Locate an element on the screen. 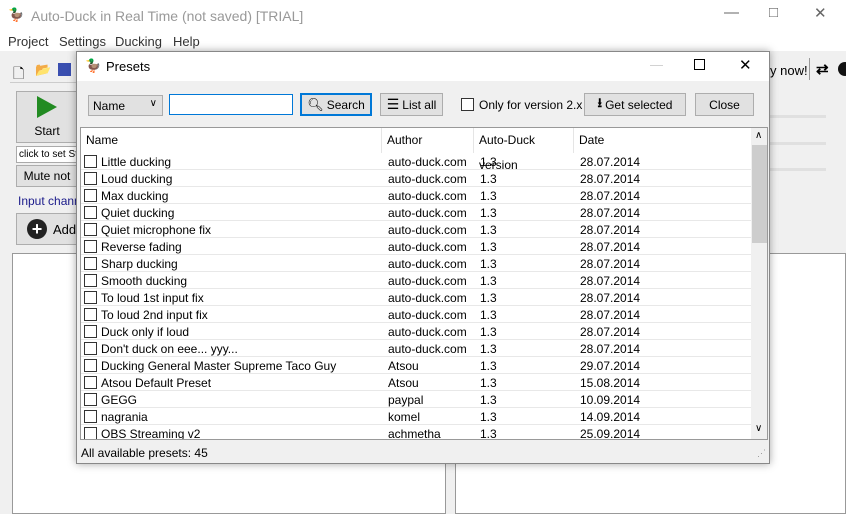  close-button: Close is located at coordinates (724, 104).